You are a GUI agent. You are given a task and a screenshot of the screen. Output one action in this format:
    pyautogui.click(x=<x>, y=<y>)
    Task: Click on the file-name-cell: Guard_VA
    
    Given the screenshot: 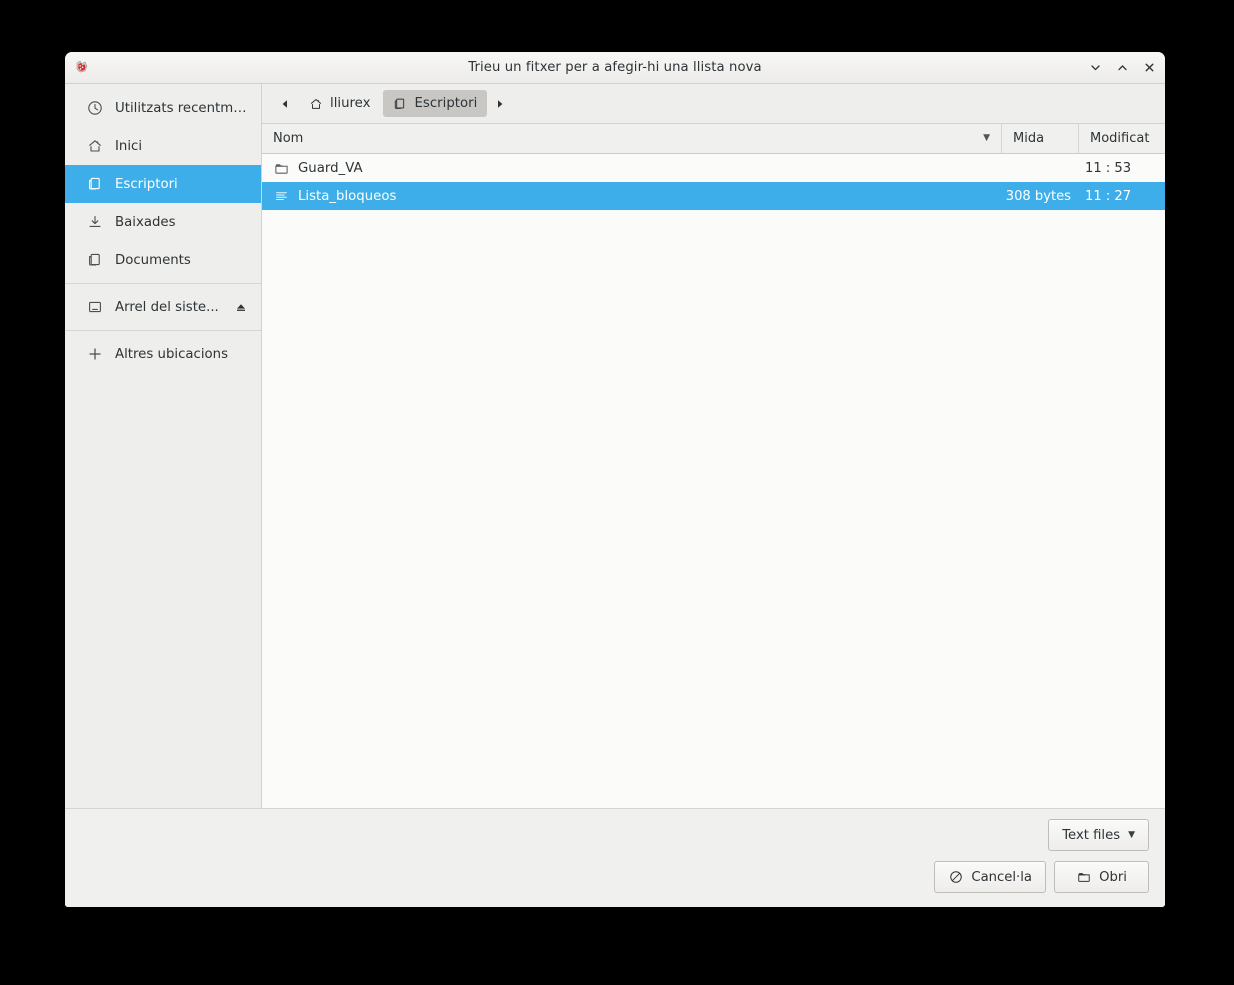 What is the action you would take?
    pyautogui.click(x=631, y=168)
    